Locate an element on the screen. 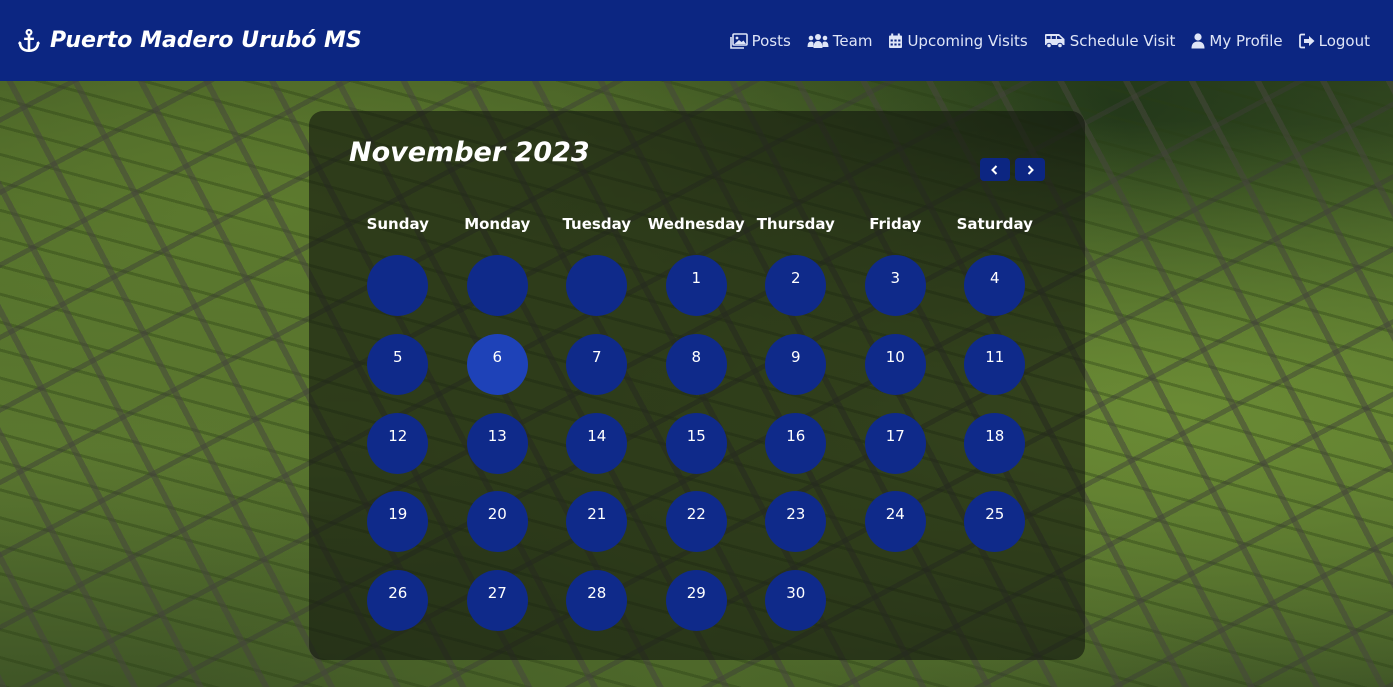 The height and width of the screenshot is (687, 1393). day-cell: 8 is located at coordinates (696, 364).